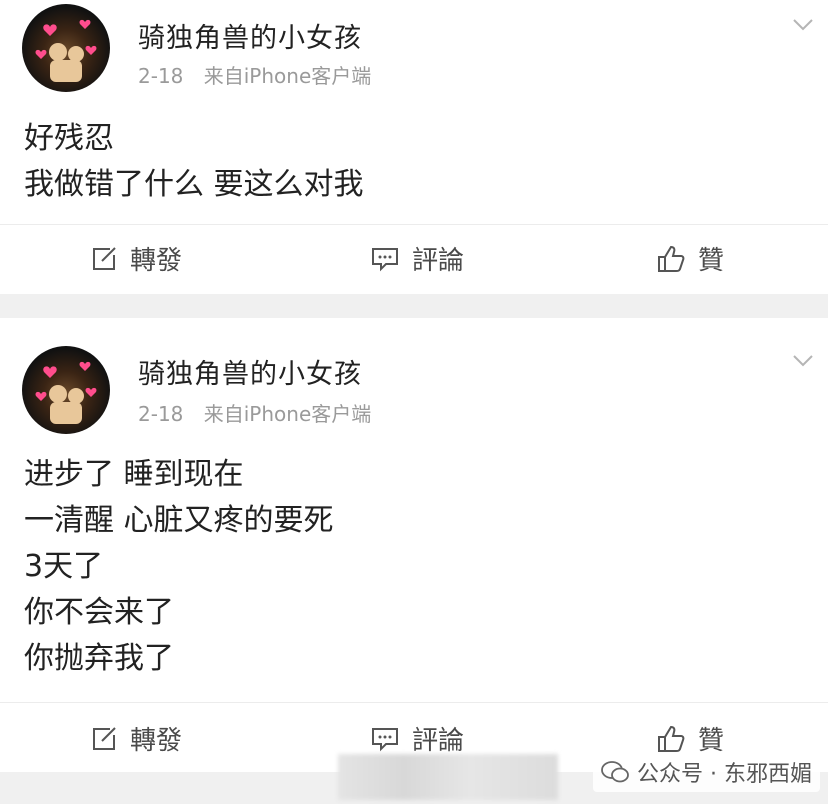 This screenshot has height=804, width=828. I want to click on post-content: 好残忍 我做错了什么 要这么对我, so click(194, 162).